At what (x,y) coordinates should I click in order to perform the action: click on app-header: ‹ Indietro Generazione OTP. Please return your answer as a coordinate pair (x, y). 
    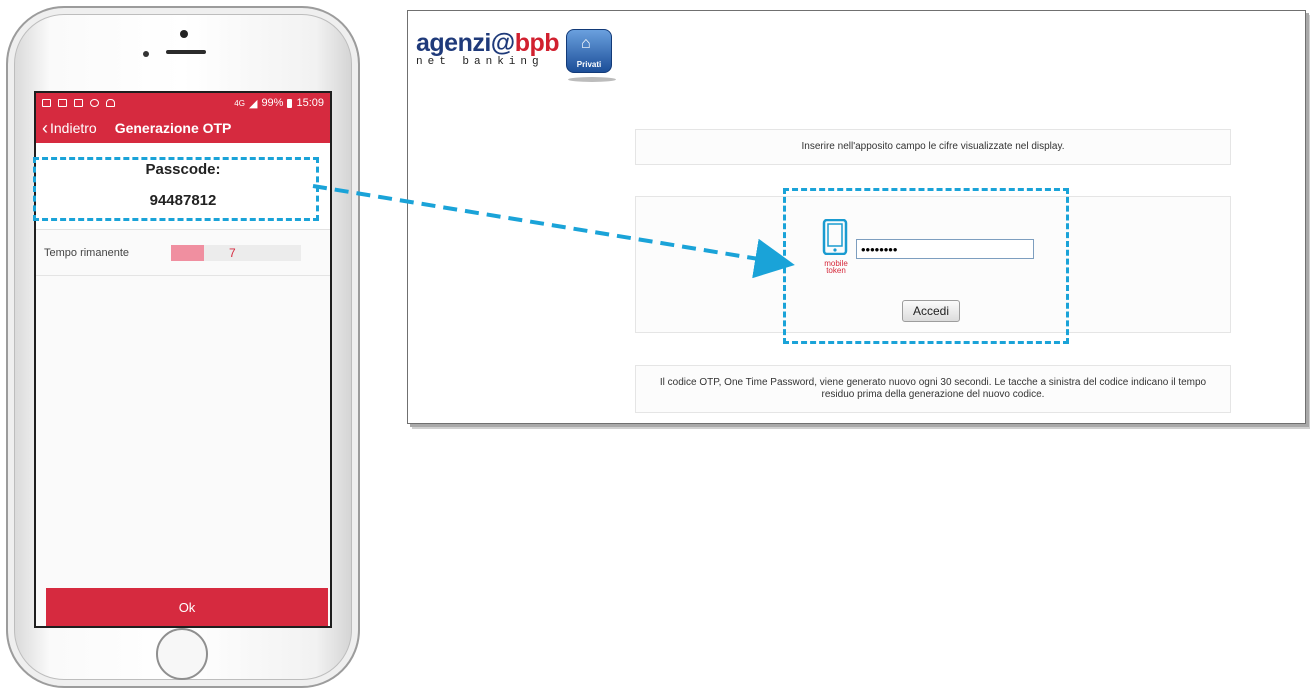
    Looking at the image, I should click on (183, 128).